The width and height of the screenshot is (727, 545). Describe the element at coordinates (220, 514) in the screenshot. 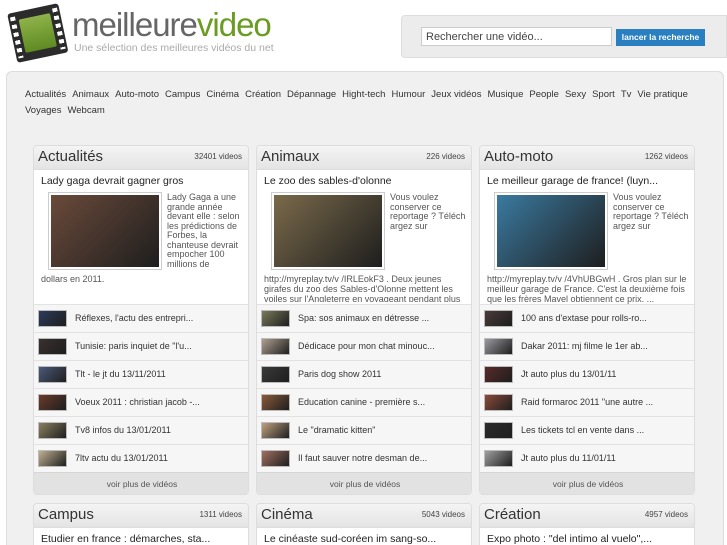

I see `video-count: 1311 videos` at that location.